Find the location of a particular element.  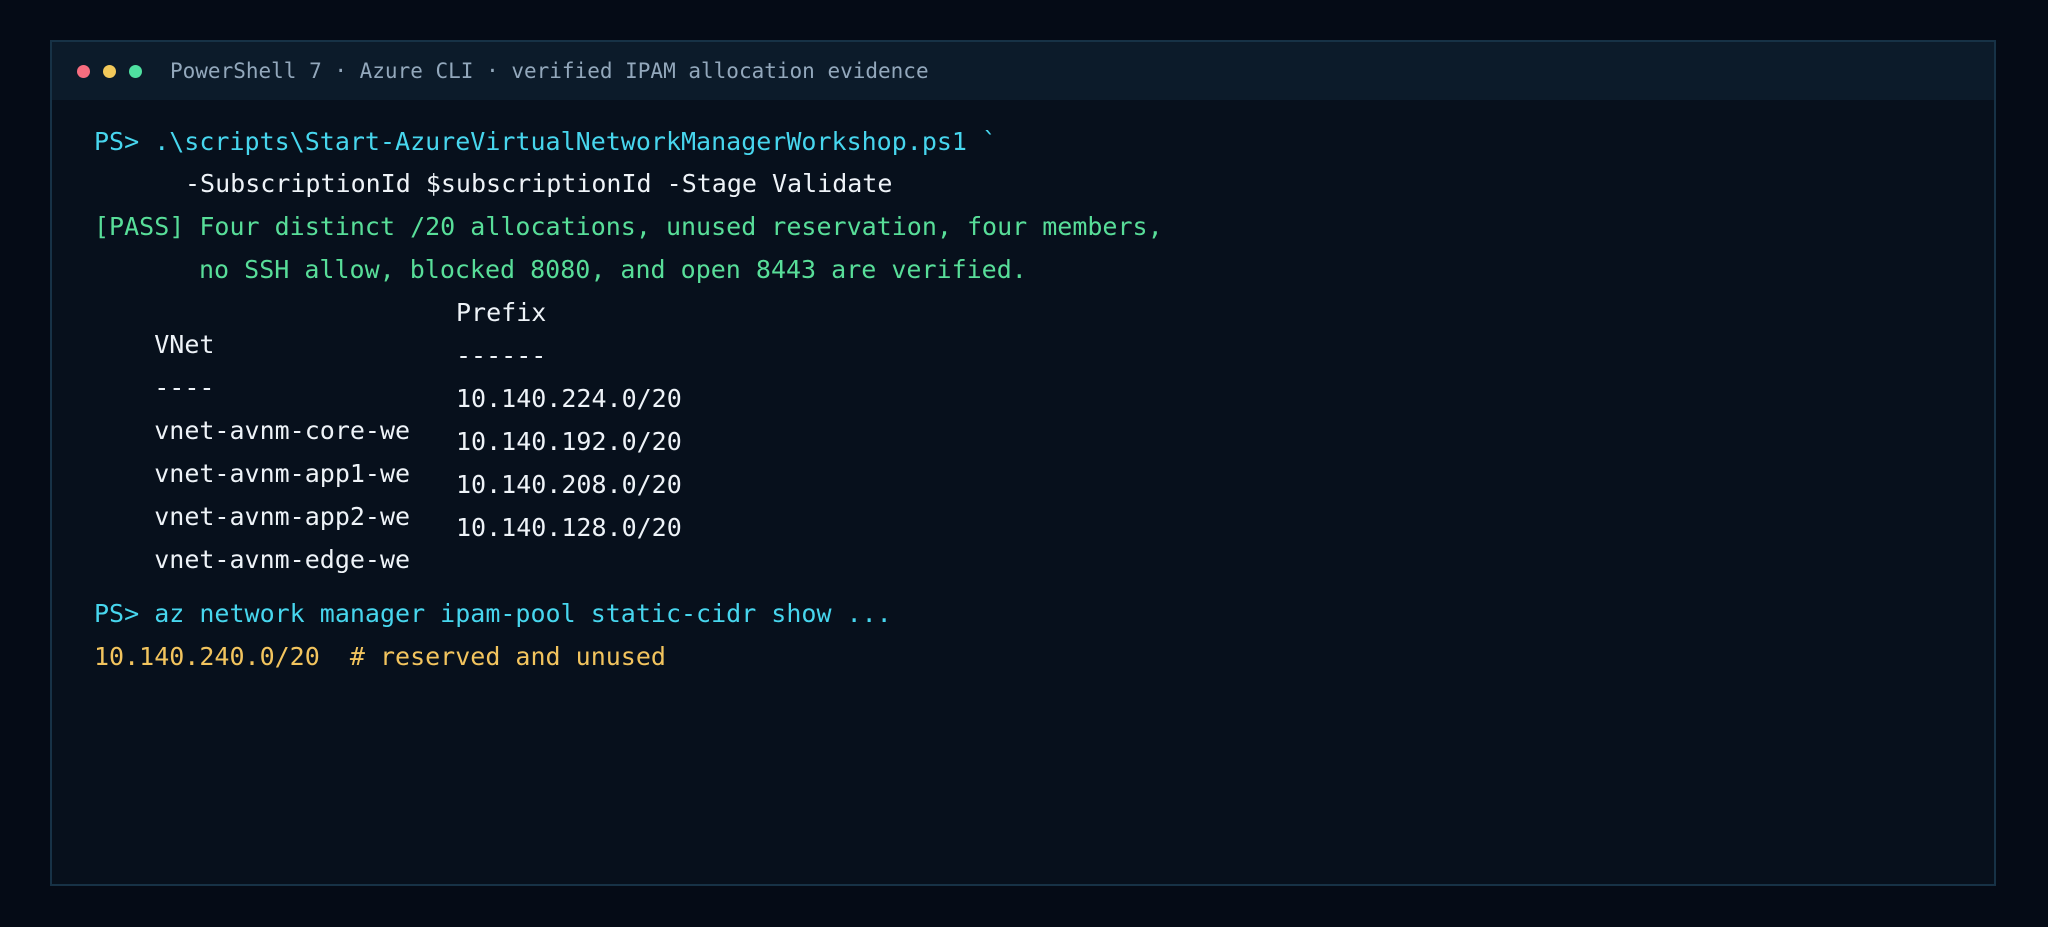

vnet-prefix-cell: 10.140.192.0/20 is located at coordinates (569, 441).